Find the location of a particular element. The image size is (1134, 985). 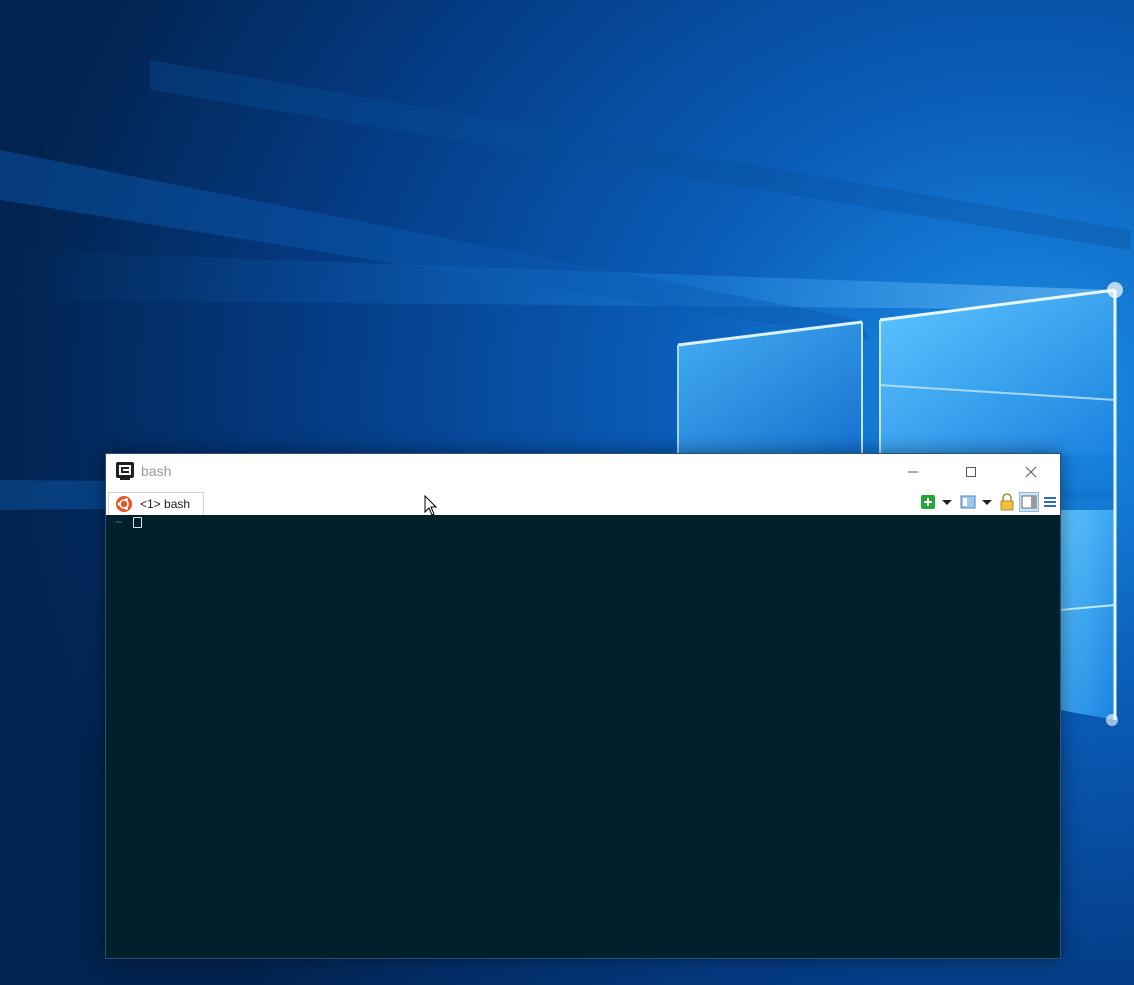

close-button is located at coordinates (1031, 472).